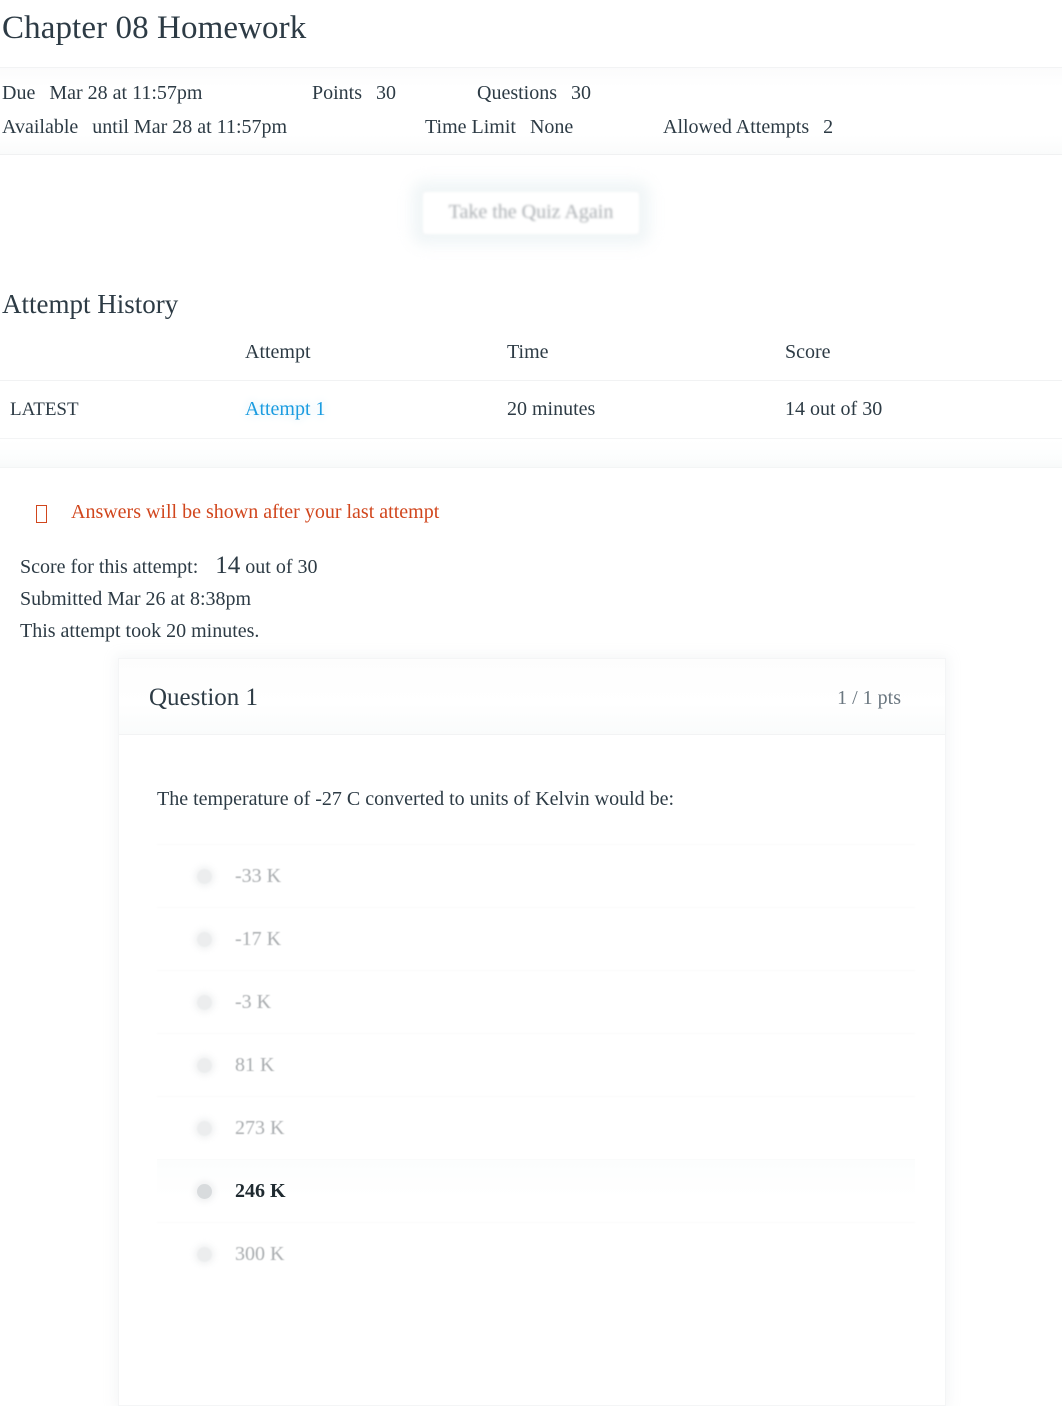 The height and width of the screenshot is (1406, 1062). What do you see at coordinates (258, 938) in the screenshot?
I see `answer-option-label: -17 K` at bounding box center [258, 938].